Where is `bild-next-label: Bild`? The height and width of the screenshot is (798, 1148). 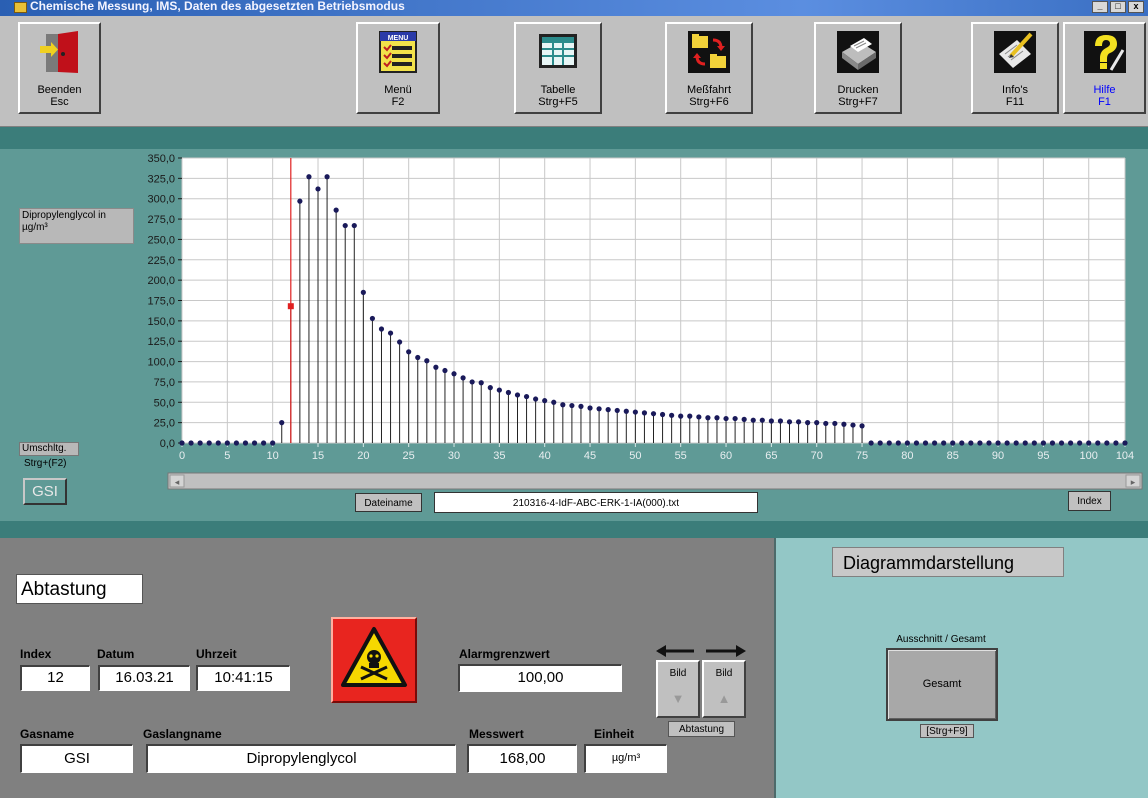
bild-next-label: Bild is located at coordinates (724, 673).